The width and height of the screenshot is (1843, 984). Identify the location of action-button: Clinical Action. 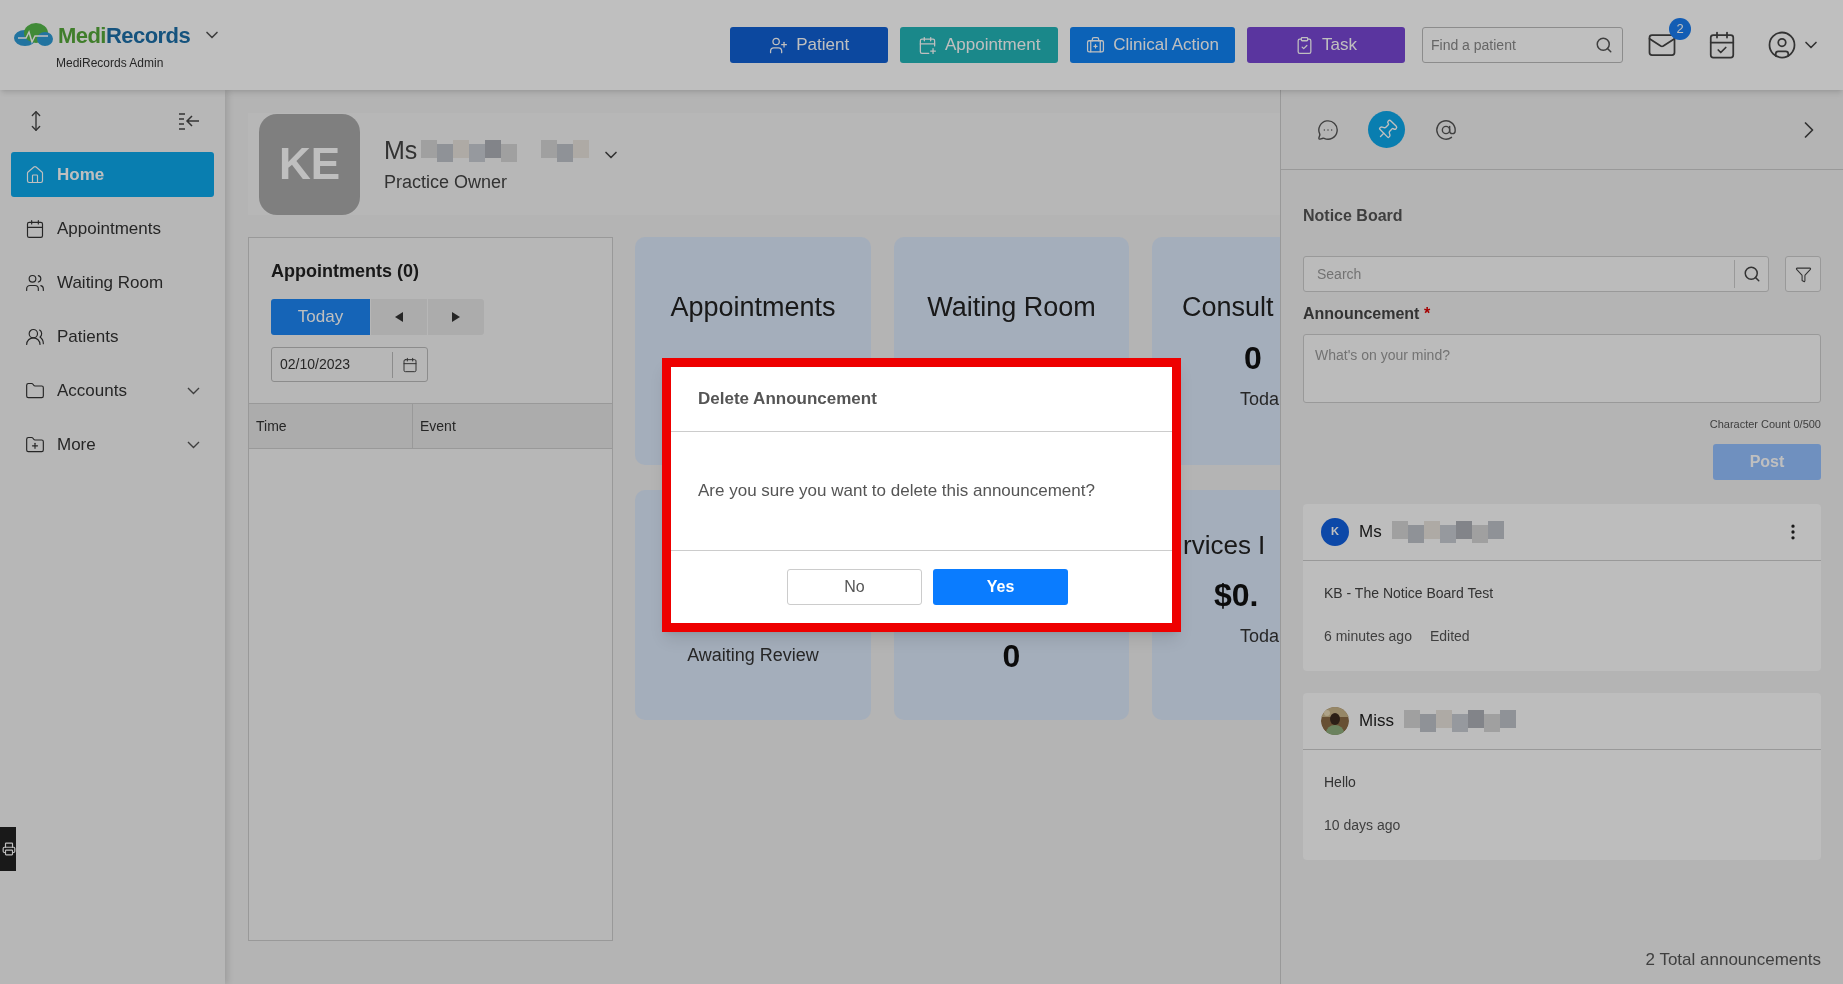
(1152, 45).